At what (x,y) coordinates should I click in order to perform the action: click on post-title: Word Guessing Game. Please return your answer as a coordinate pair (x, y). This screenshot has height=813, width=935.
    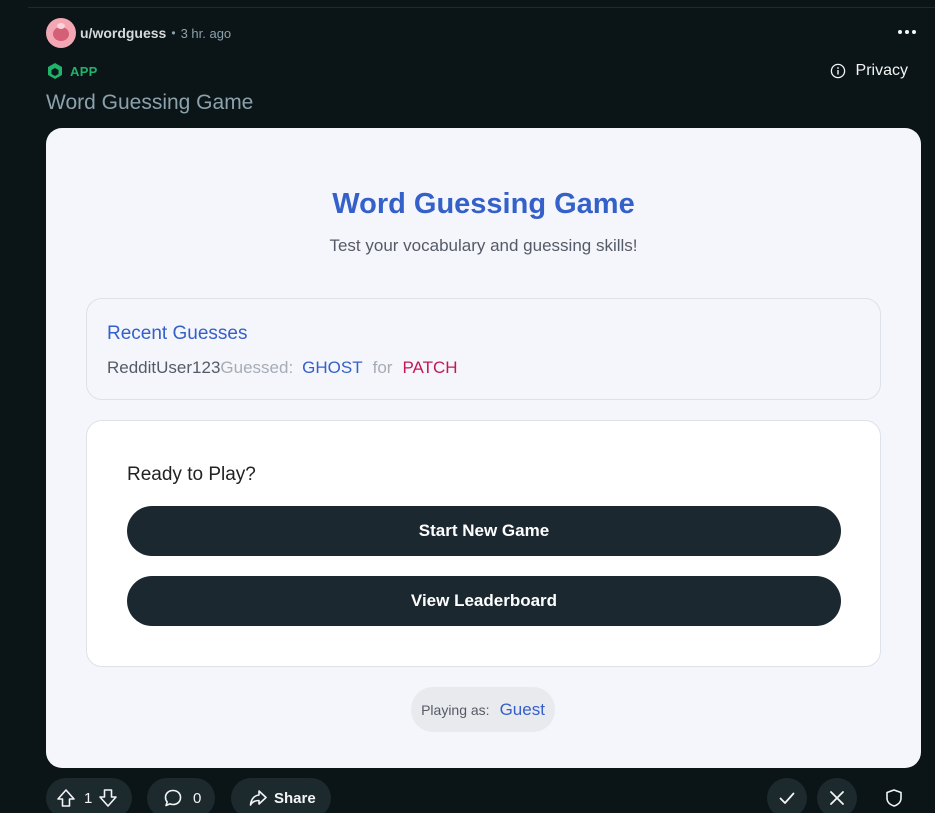
    Looking at the image, I should click on (149, 103).